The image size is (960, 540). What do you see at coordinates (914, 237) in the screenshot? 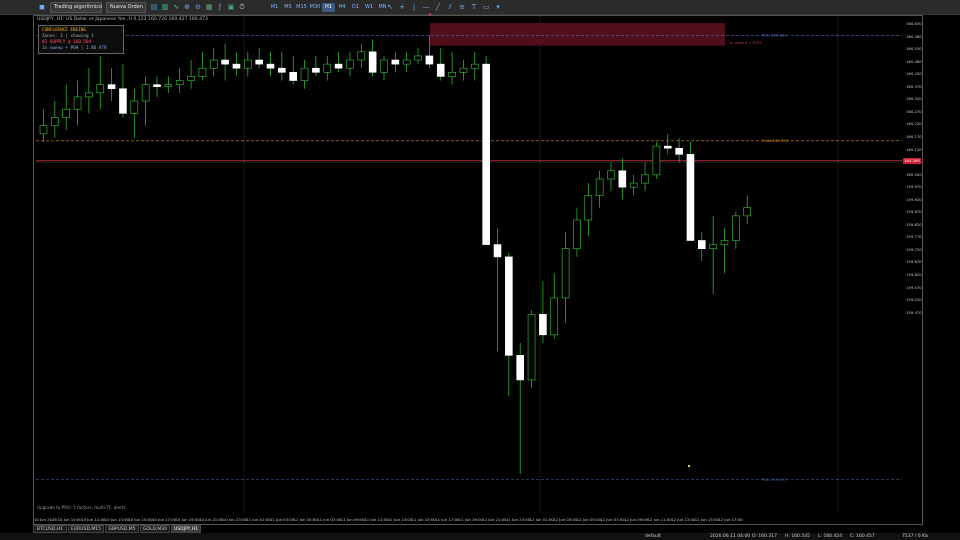
I see `price-tick-label: 159.770` at bounding box center [914, 237].